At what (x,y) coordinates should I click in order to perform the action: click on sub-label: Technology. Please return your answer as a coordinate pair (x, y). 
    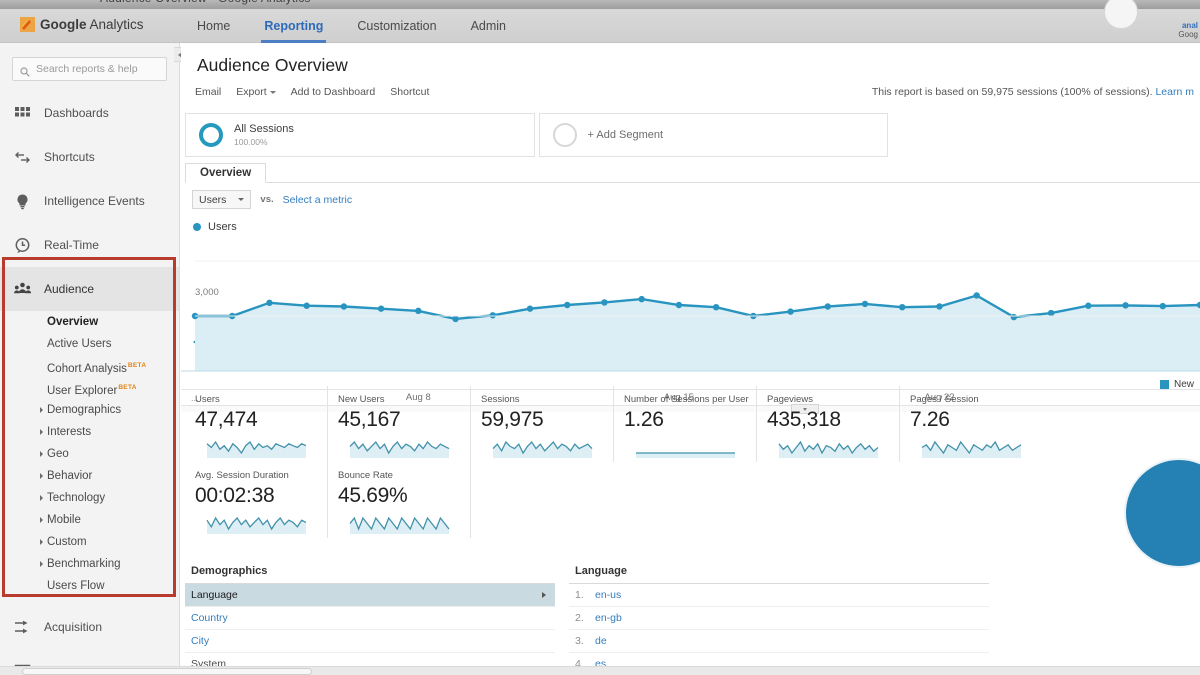
    Looking at the image, I should click on (76, 498).